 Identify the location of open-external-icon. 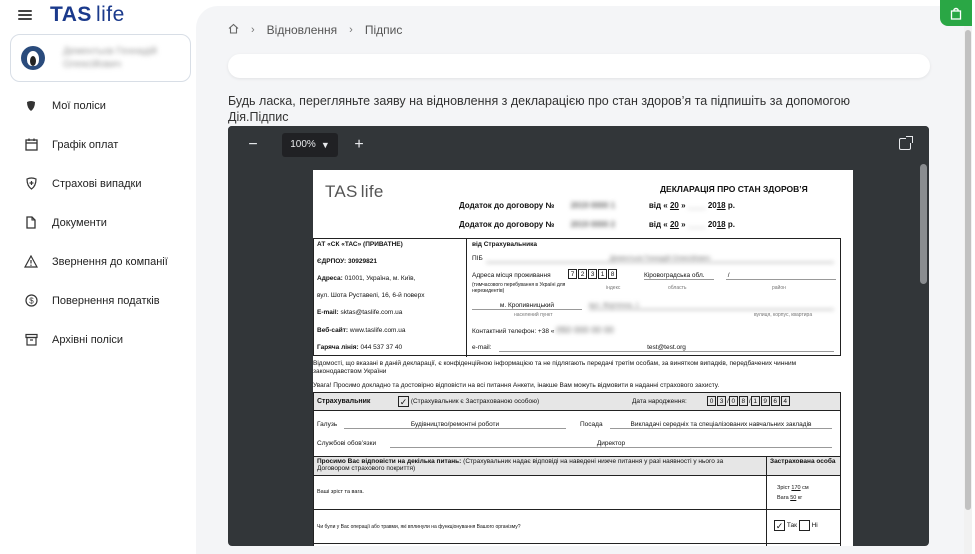
(906, 143).